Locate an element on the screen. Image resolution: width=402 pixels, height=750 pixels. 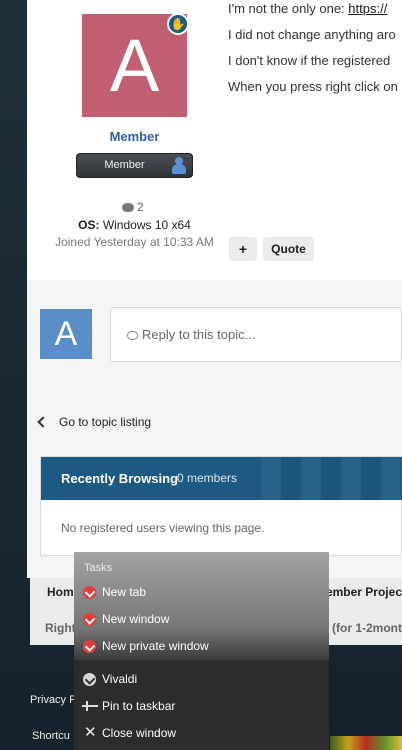
jump-item-label: New private window is located at coordinates (155, 646).